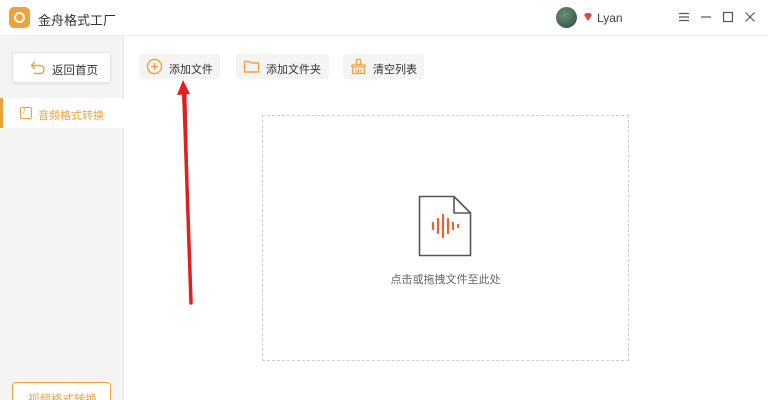  I want to click on vip-diamond-icon, so click(588, 17).